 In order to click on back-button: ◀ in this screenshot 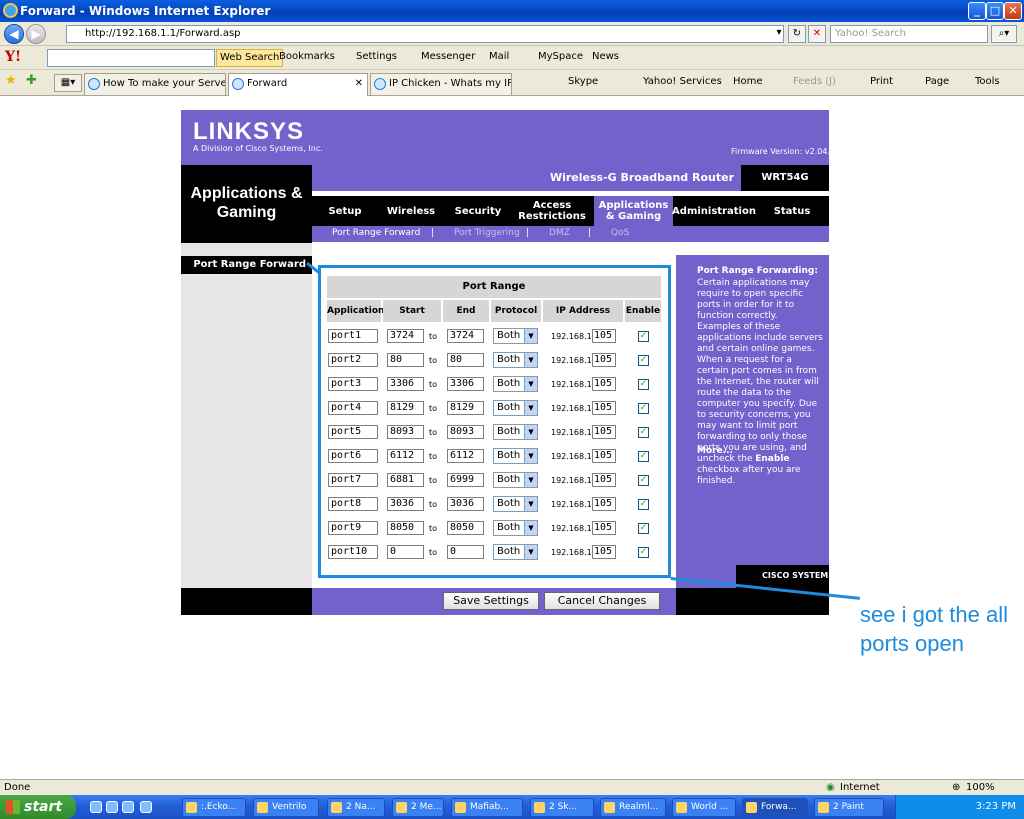, I will do `click(14, 34)`.